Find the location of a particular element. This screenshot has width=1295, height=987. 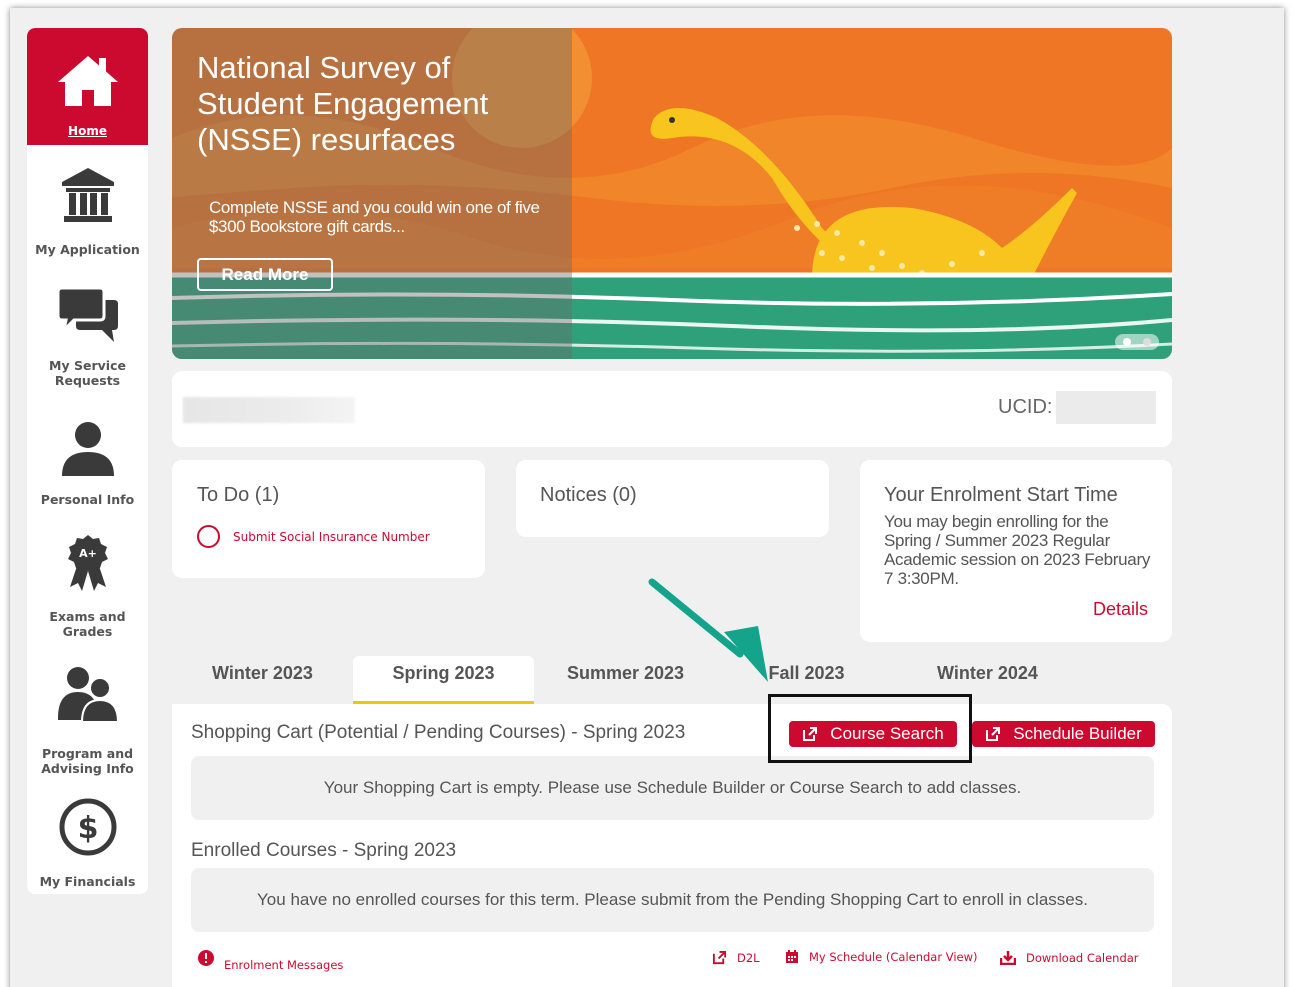

chat-bubbles-icon is located at coordinates (87, 314).